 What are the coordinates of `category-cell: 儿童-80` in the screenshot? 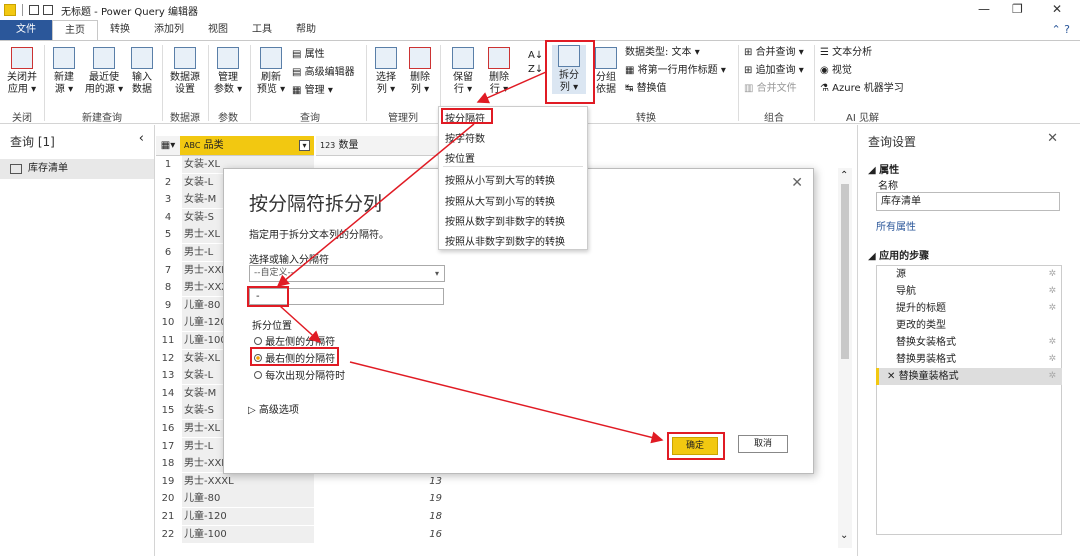 It's located at (248, 499).